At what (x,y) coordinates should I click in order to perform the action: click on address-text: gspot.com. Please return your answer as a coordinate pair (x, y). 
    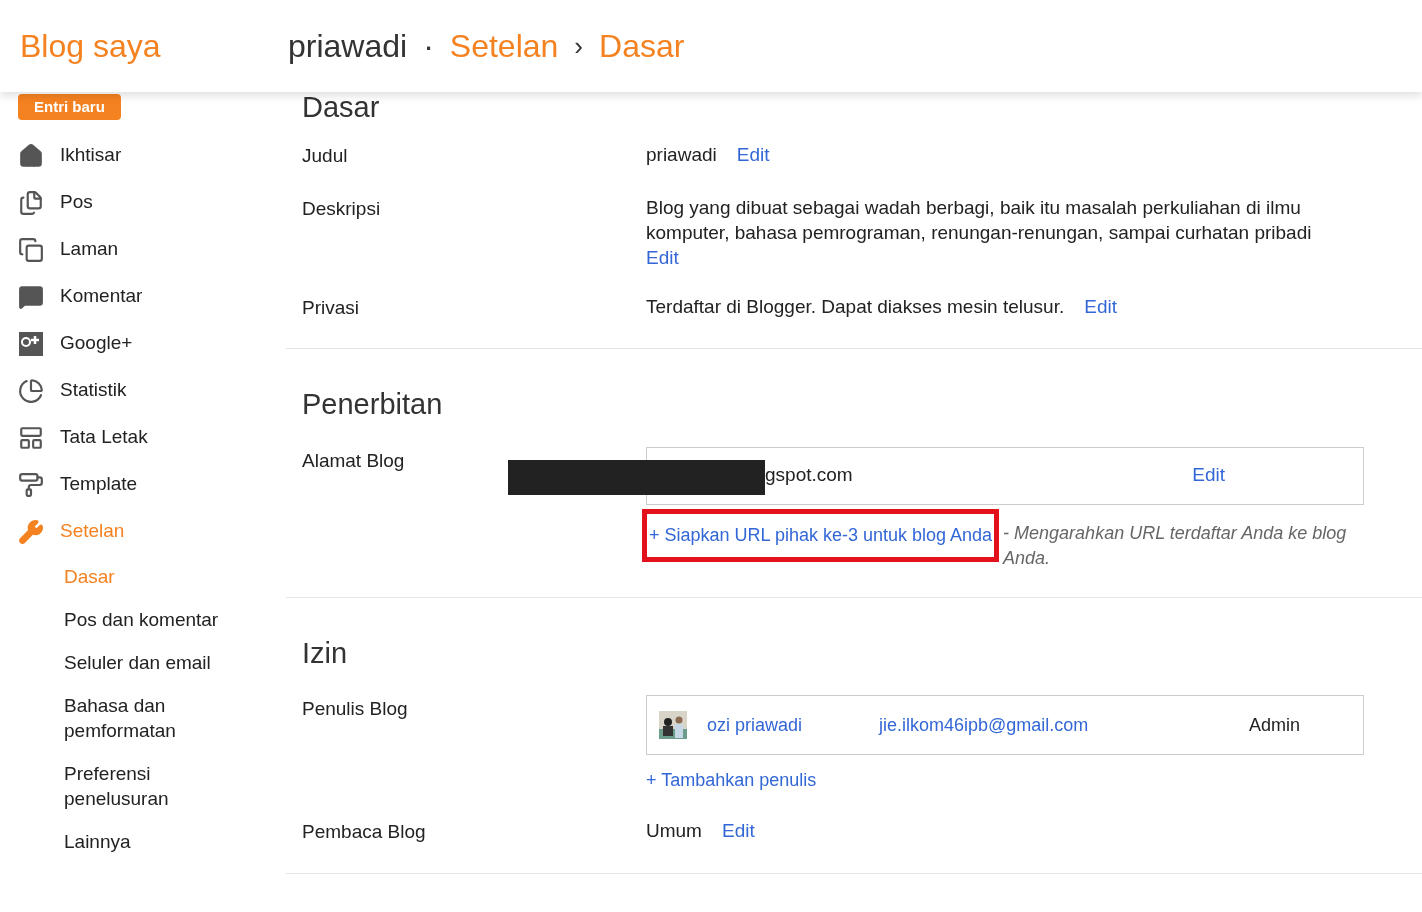
    Looking at the image, I should click on (809, 475).